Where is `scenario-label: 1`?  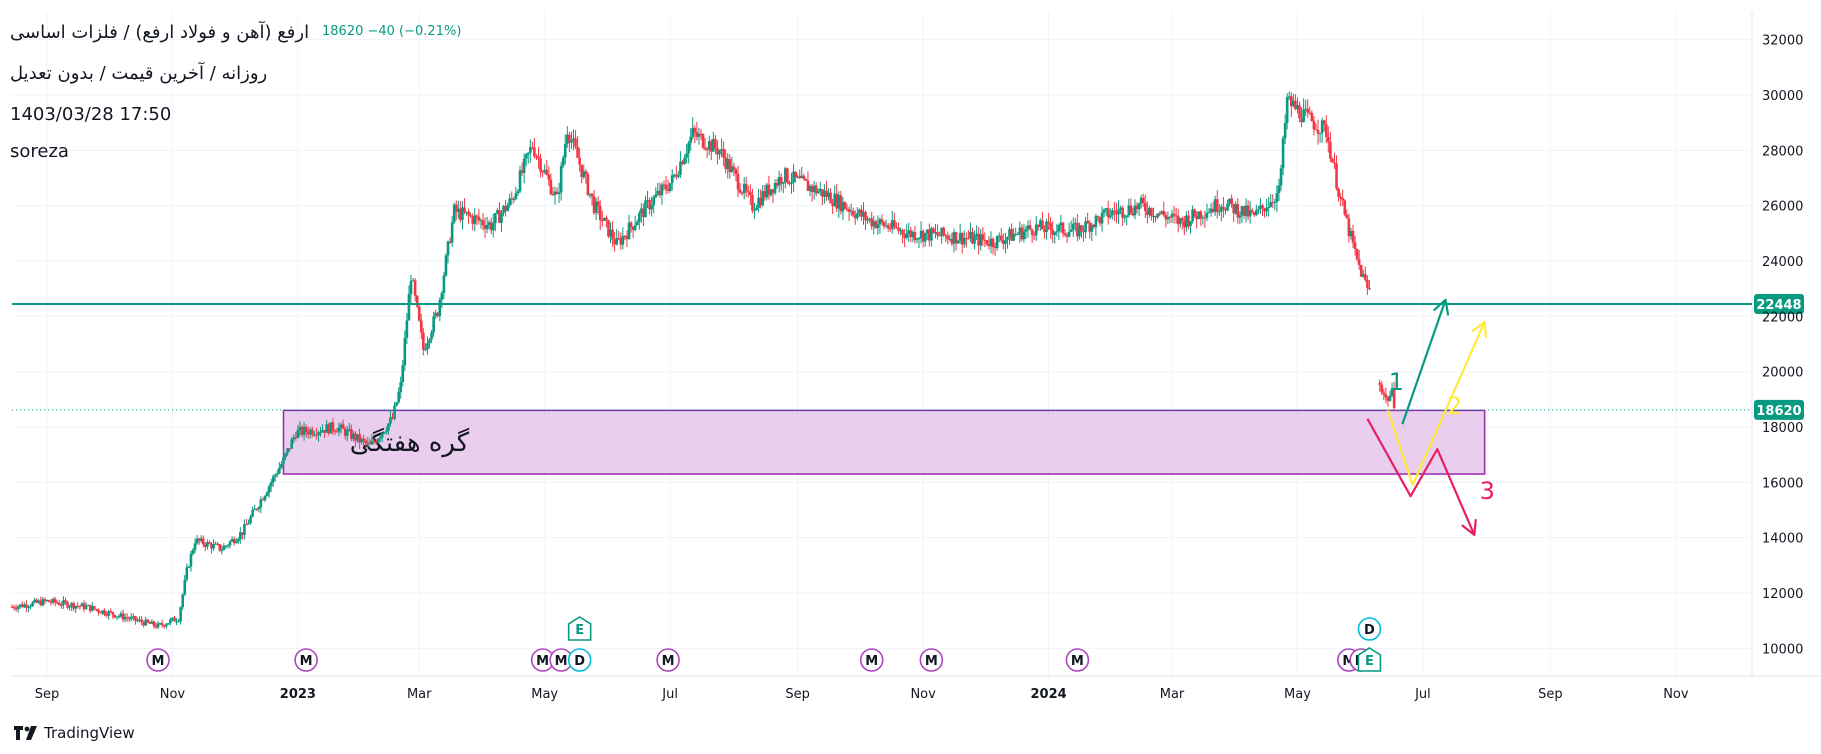 scenario-label: 1 is located at coordinates (1396, 382).